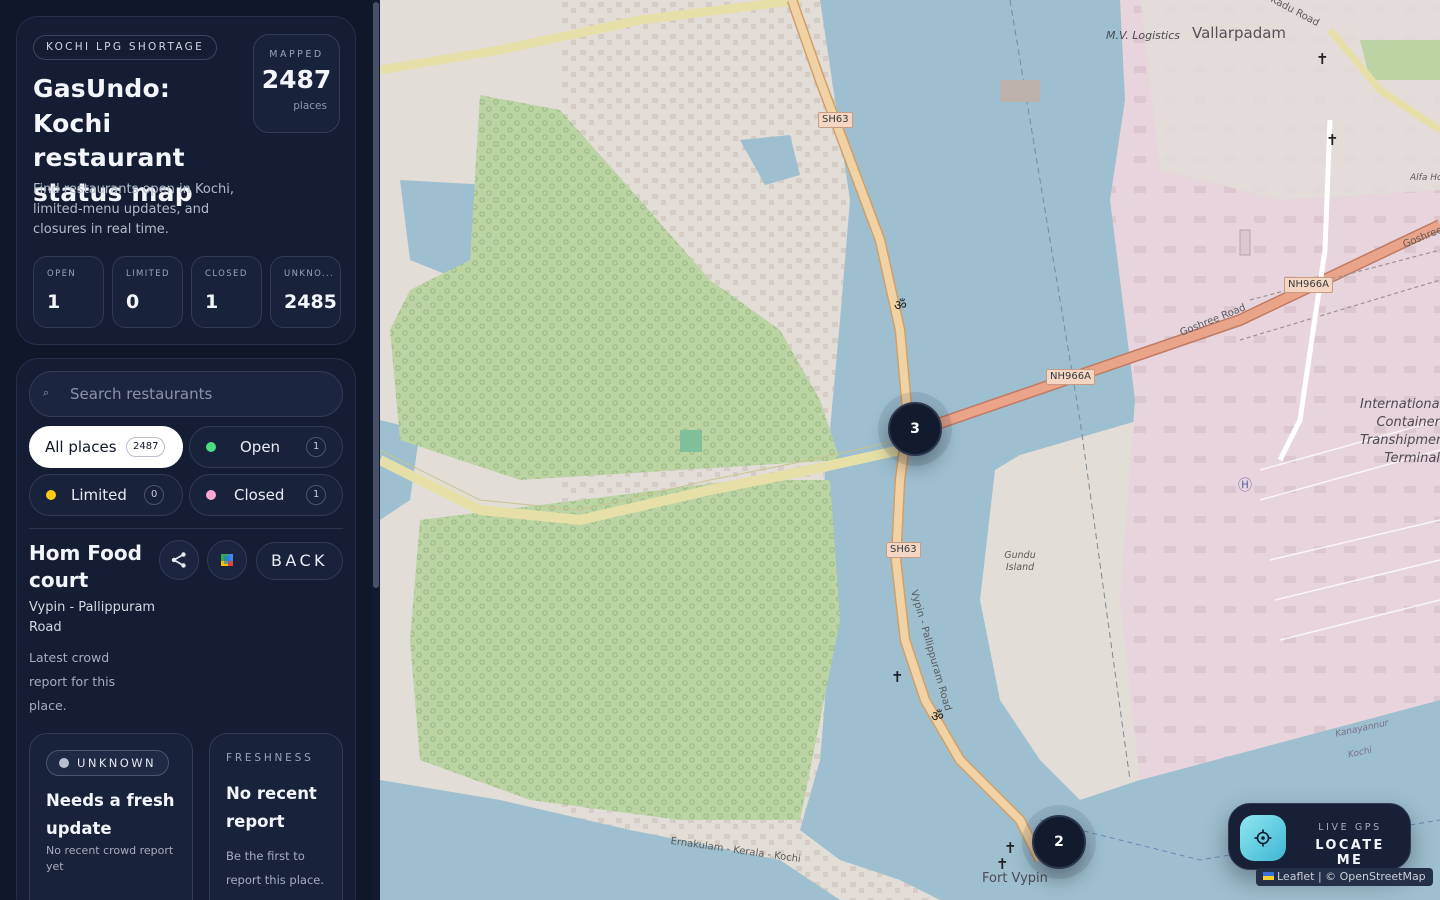 This screenshot has width=1440, height=900. I want to click on search-icon: ⌕, so click(46, 392).